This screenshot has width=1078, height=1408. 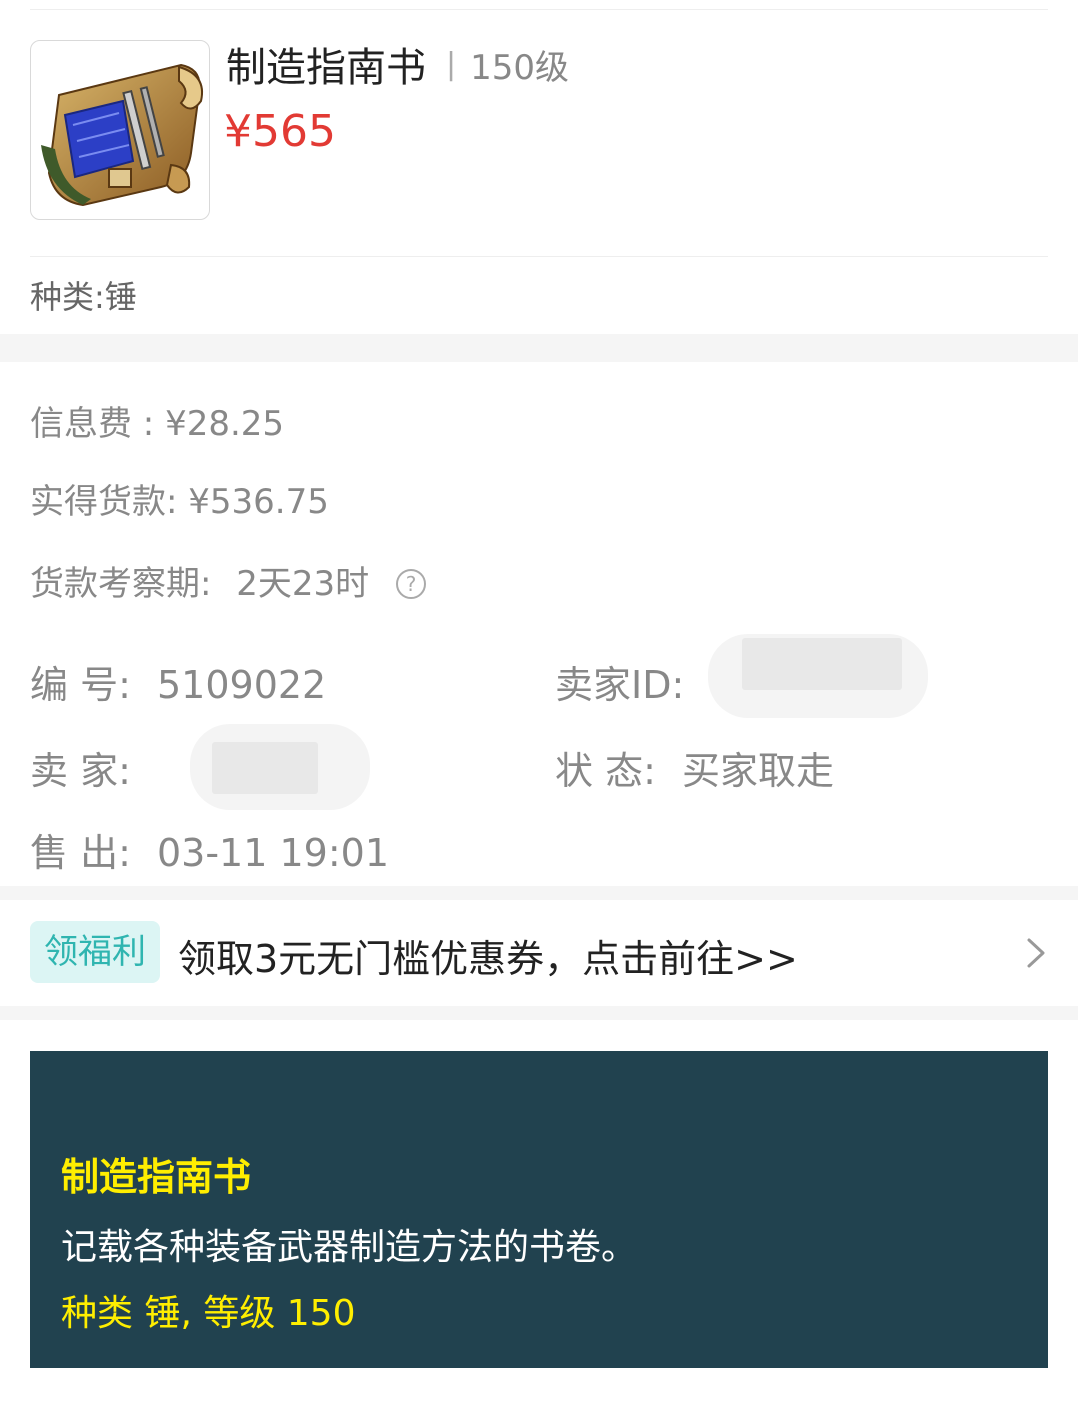 What do you see at coordinates (757, 771) in the screenshot?
I see `status-value: 买家取走` at bounding box center [757, 771].